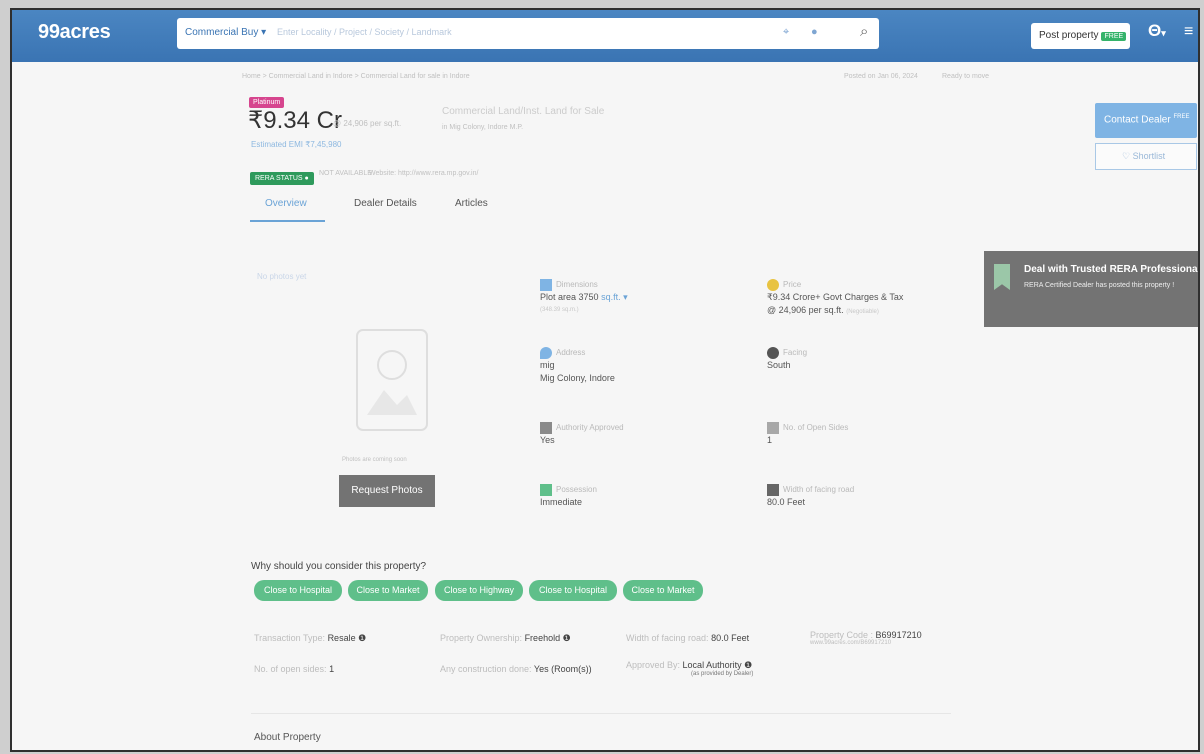 The width and height of the screenshot is (1204, 754). Describe the element at coordinates (816, 427) in the screenshot. I see `open-sides-label: No. of Open Sides` at that location.